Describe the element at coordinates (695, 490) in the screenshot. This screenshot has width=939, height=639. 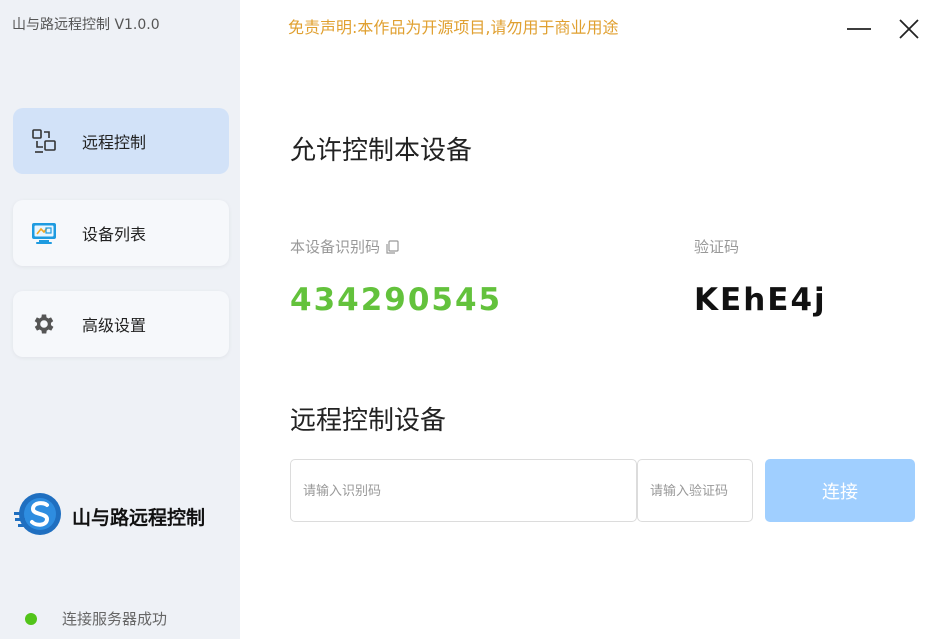
I see `verify-code-input` at that location.